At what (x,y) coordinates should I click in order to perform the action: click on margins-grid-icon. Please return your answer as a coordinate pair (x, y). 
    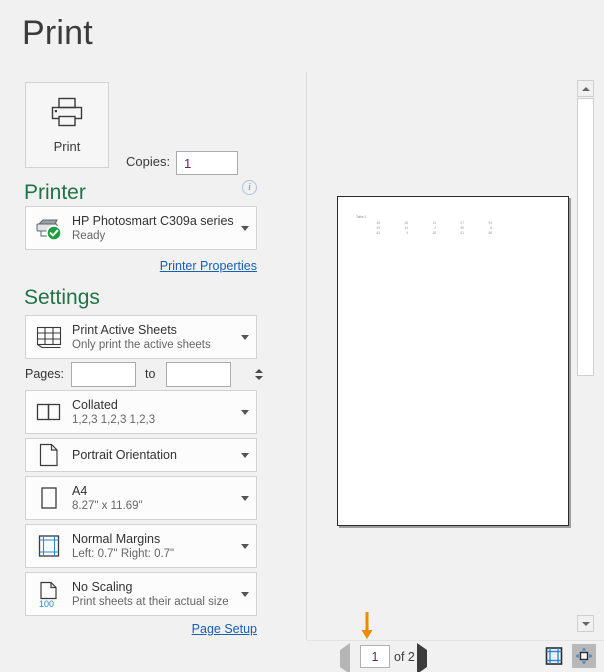
    Looking at the image, I should click on (49, 546).